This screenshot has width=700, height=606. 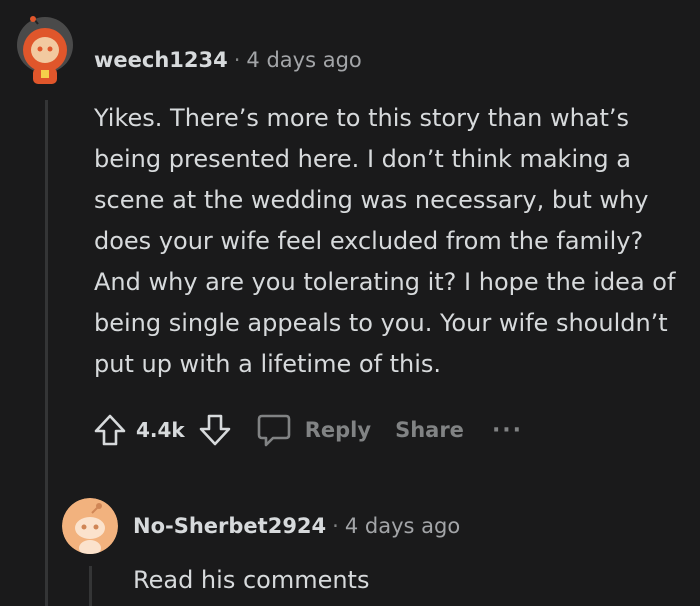 I want to click on reply-timestamp: 4 days ago, so click(x=402, y=526).